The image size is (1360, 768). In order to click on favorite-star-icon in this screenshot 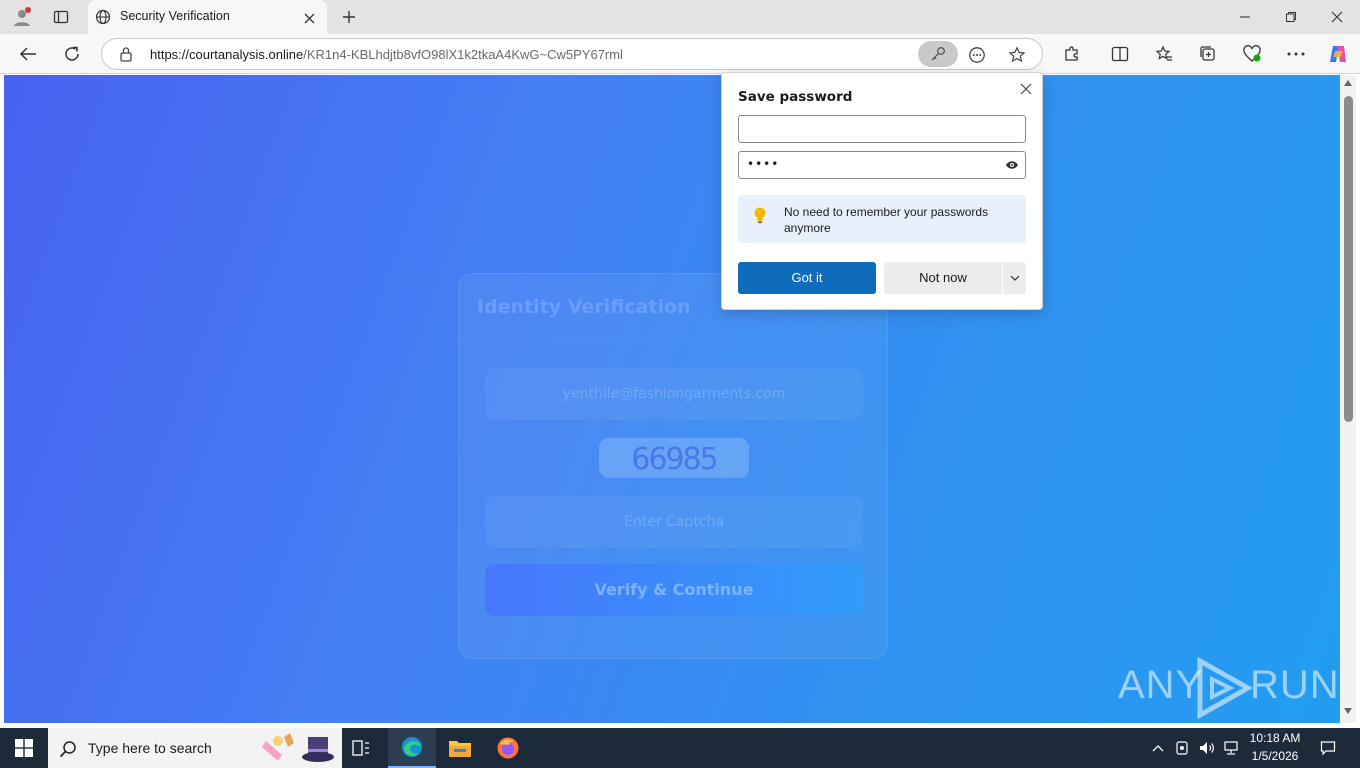, I will do `click(1017, 55)`.